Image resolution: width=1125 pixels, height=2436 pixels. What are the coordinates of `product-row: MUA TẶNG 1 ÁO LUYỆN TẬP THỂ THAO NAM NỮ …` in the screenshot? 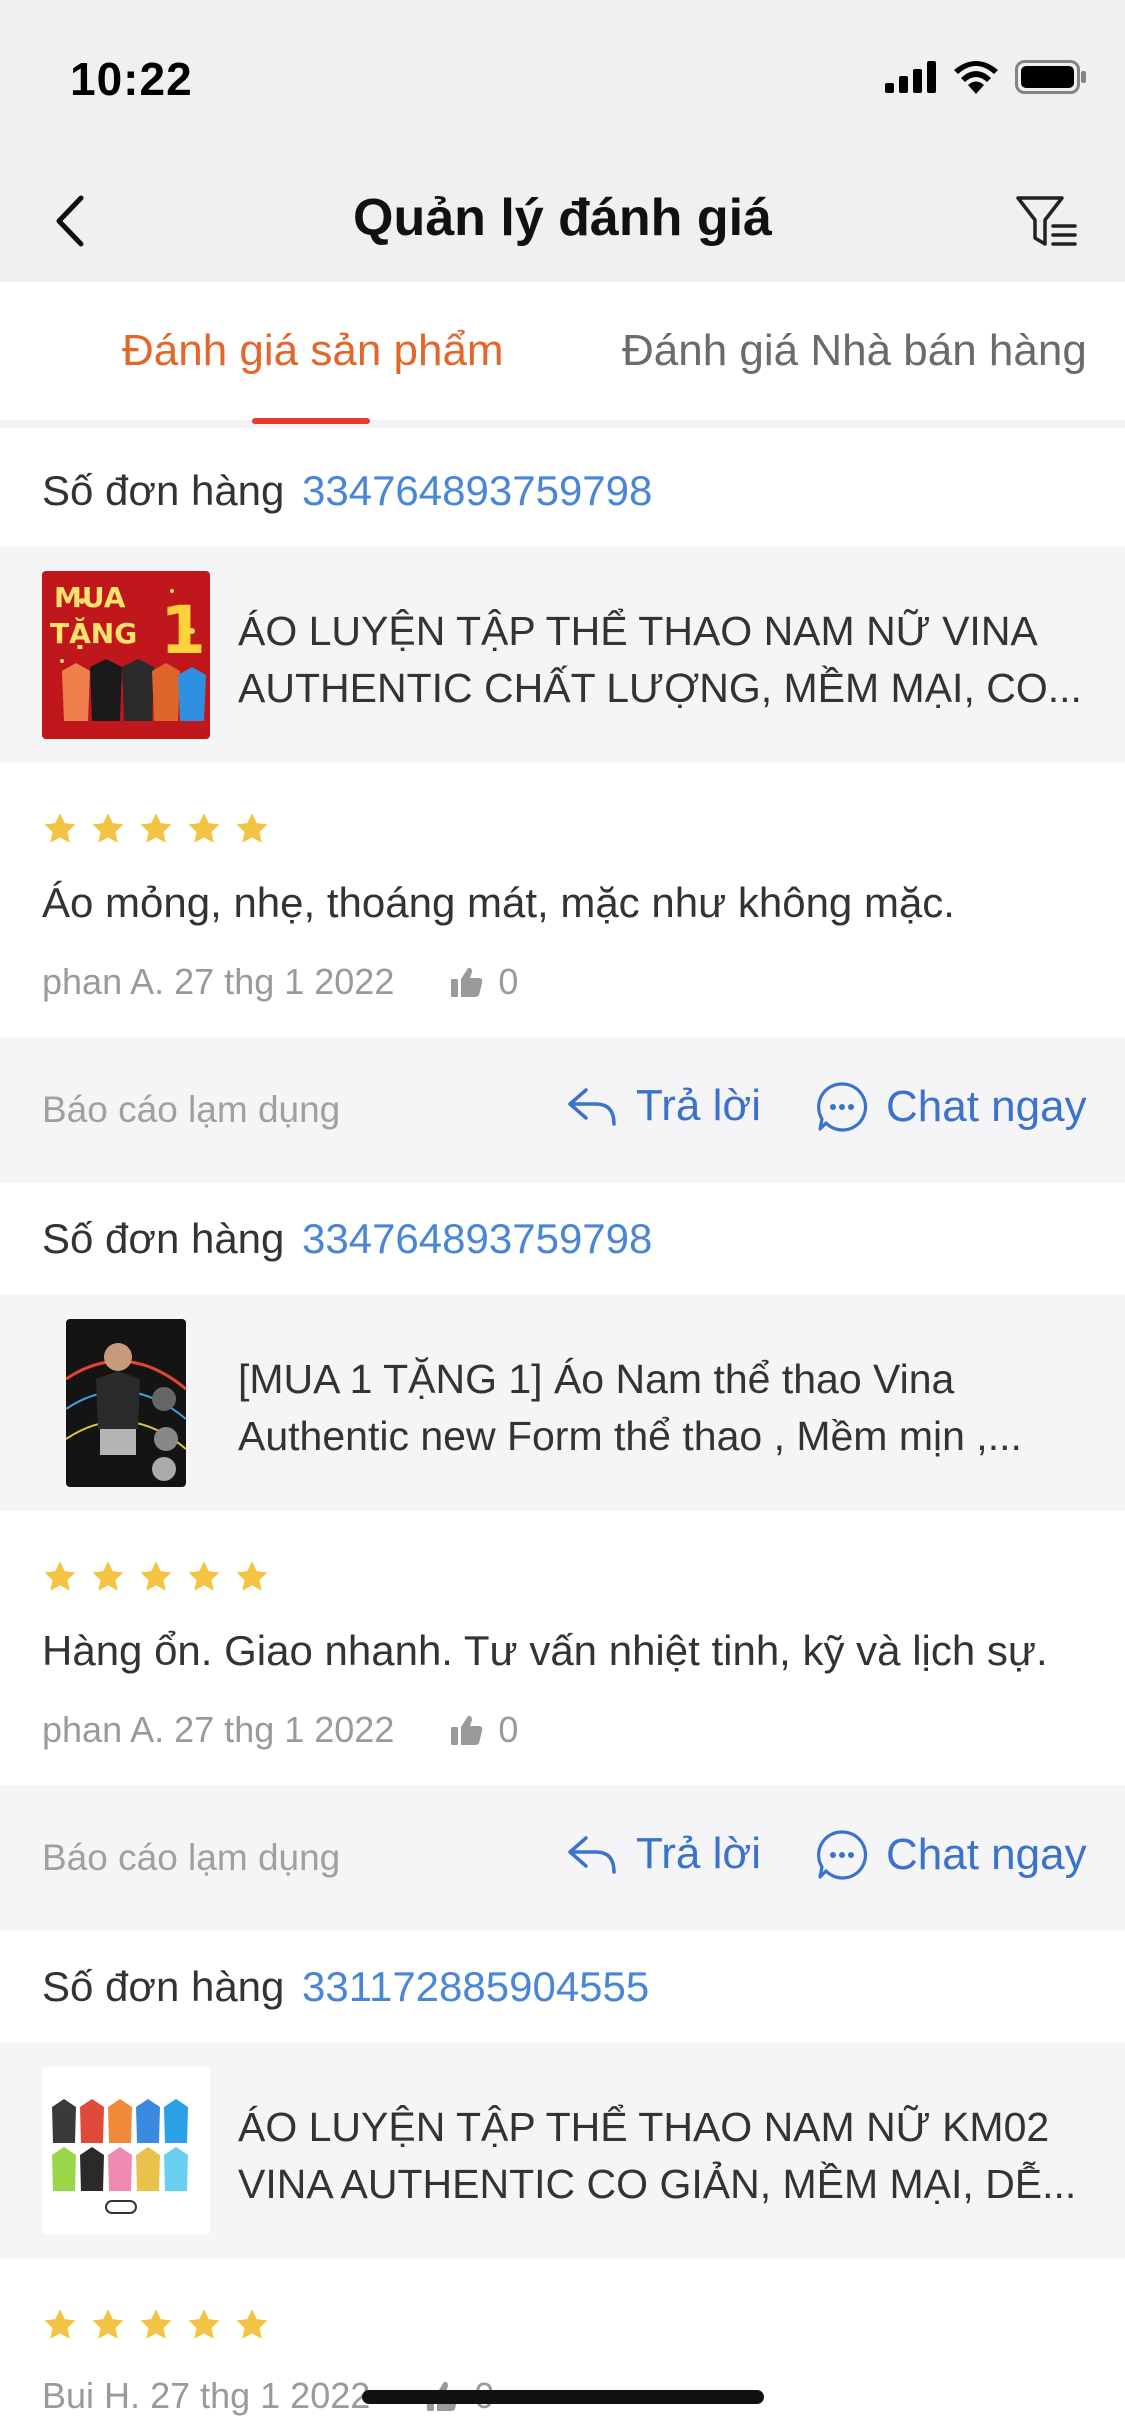 It's located at (562, 655).